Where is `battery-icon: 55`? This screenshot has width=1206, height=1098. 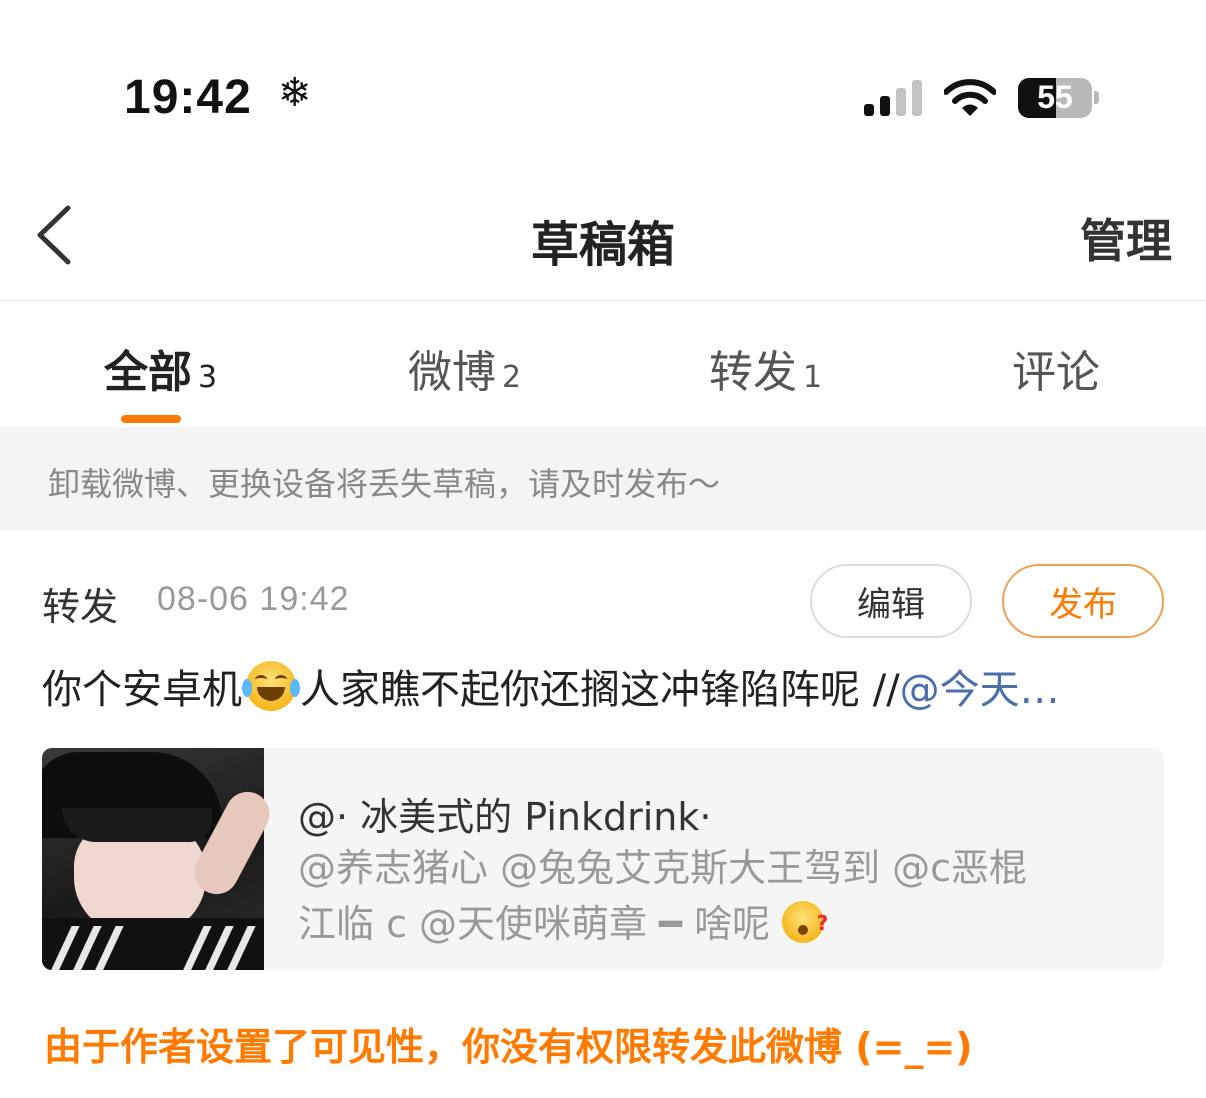
battery-icon: 55 is located at coordinates (1055, 98).